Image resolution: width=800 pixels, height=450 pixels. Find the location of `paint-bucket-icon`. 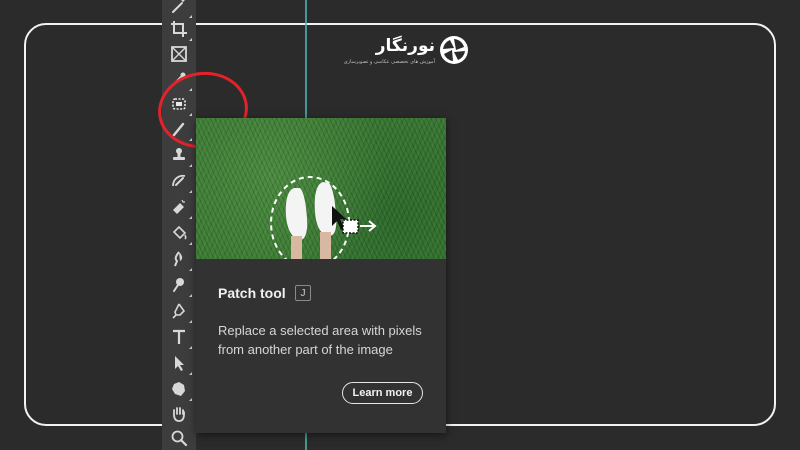

paint-bucket-icon is located at coordinates (180, 234).